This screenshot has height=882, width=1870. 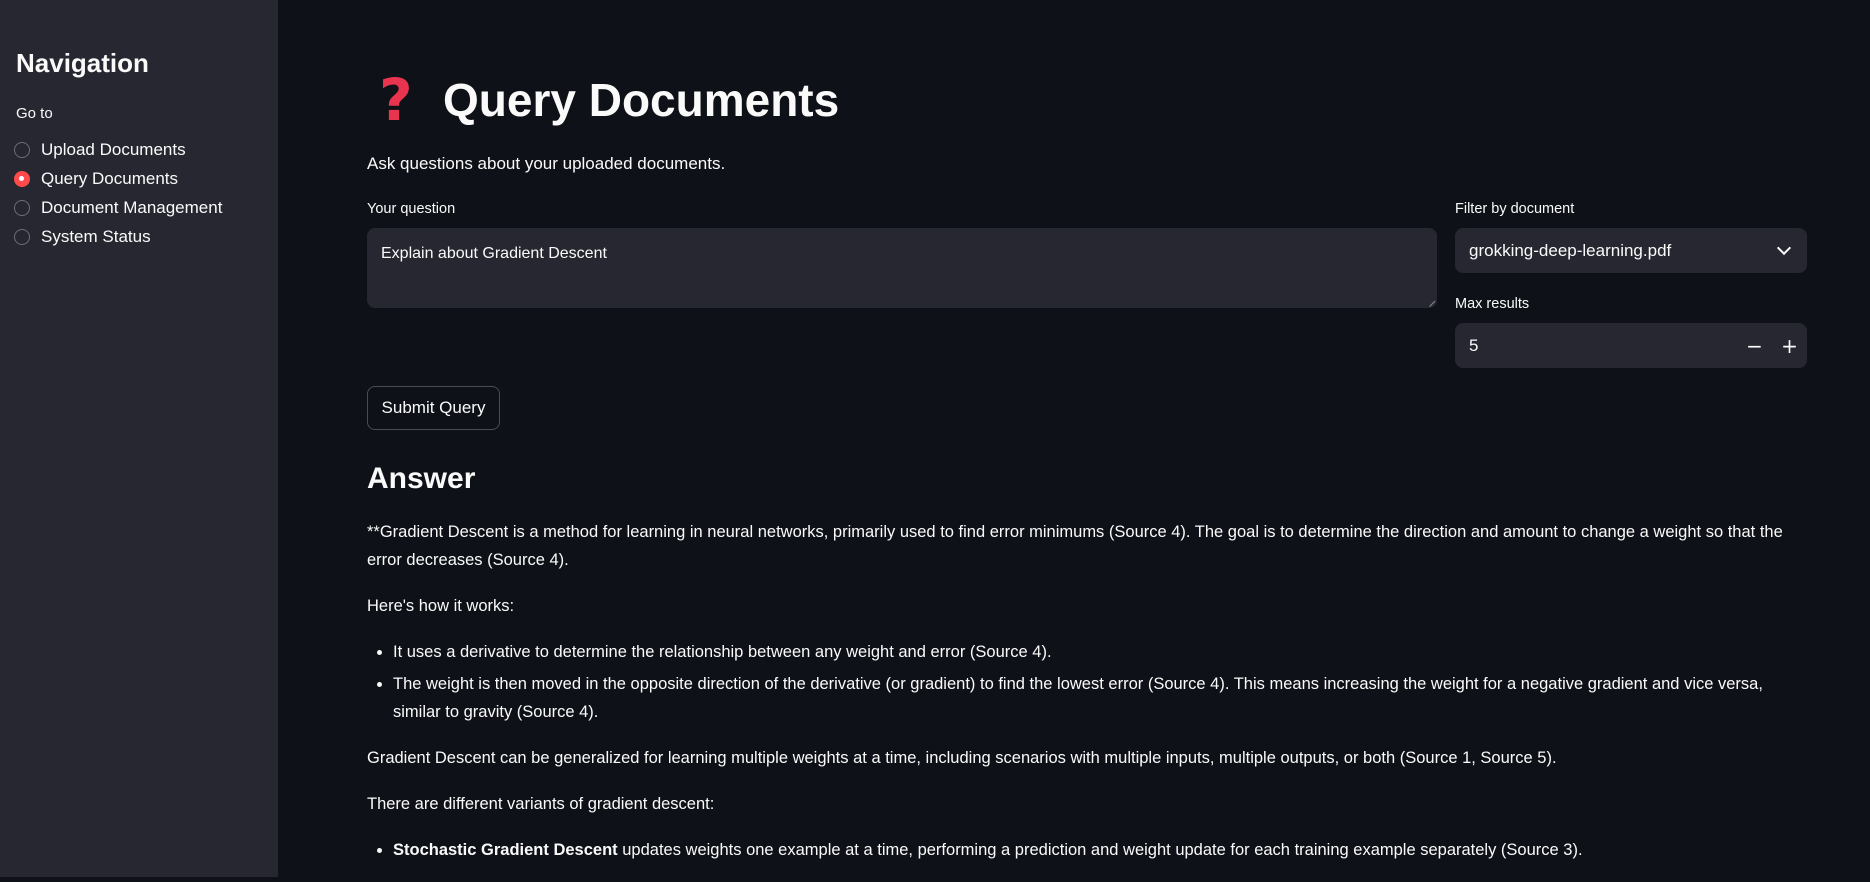 What do you see at coordinates (96, 236) in the screenshot?
I see `nav-option-label: System Status` at bounding box center [96, 236].